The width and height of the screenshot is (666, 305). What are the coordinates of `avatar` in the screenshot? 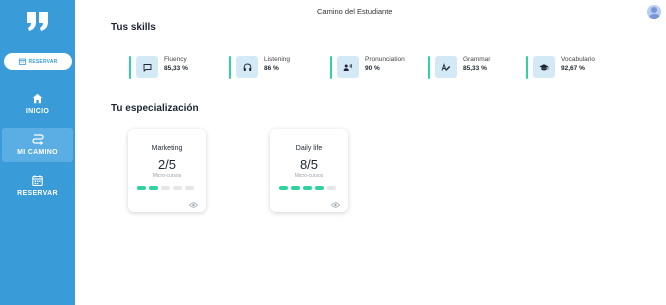 It's located at (654, 12).